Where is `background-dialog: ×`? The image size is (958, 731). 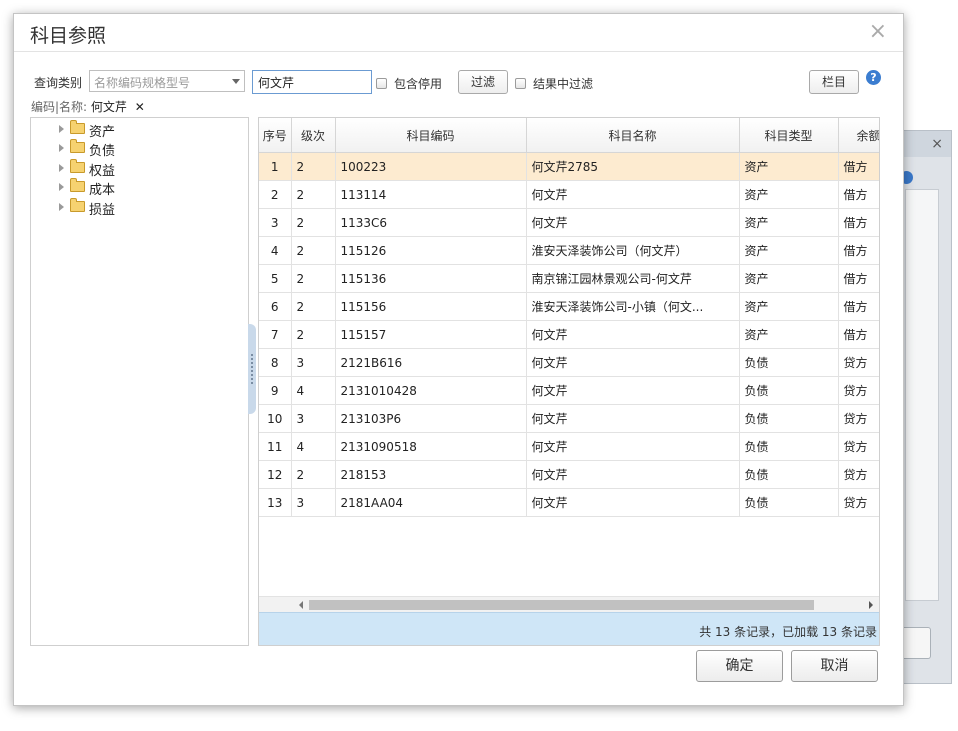
background-dialog: × is located at coordinates (924, 407).